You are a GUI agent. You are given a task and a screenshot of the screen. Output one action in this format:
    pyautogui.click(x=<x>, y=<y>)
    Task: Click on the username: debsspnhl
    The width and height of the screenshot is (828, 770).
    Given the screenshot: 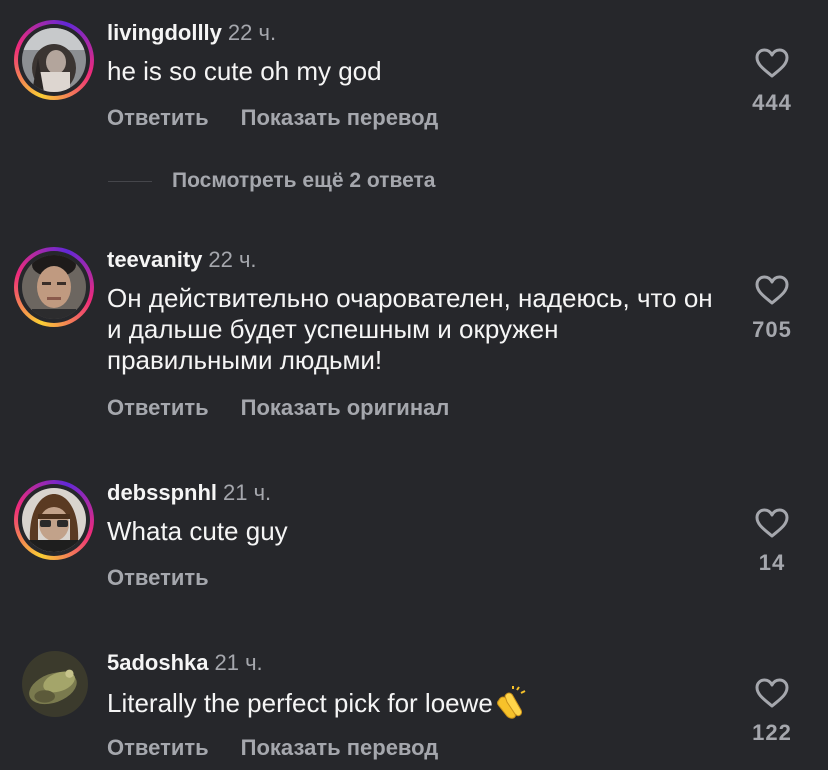 What is the action you would take?
    pyautogui.click(x=162, y=492)
    